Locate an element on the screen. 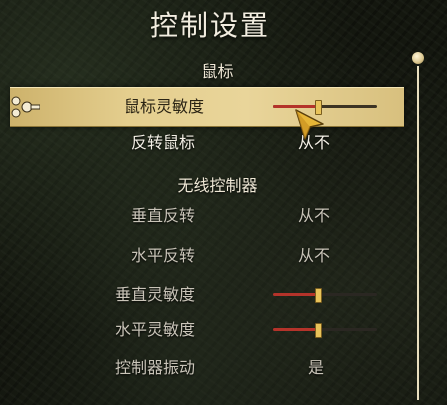  pointer-cursor-icon is located at coordinates (309, 124).